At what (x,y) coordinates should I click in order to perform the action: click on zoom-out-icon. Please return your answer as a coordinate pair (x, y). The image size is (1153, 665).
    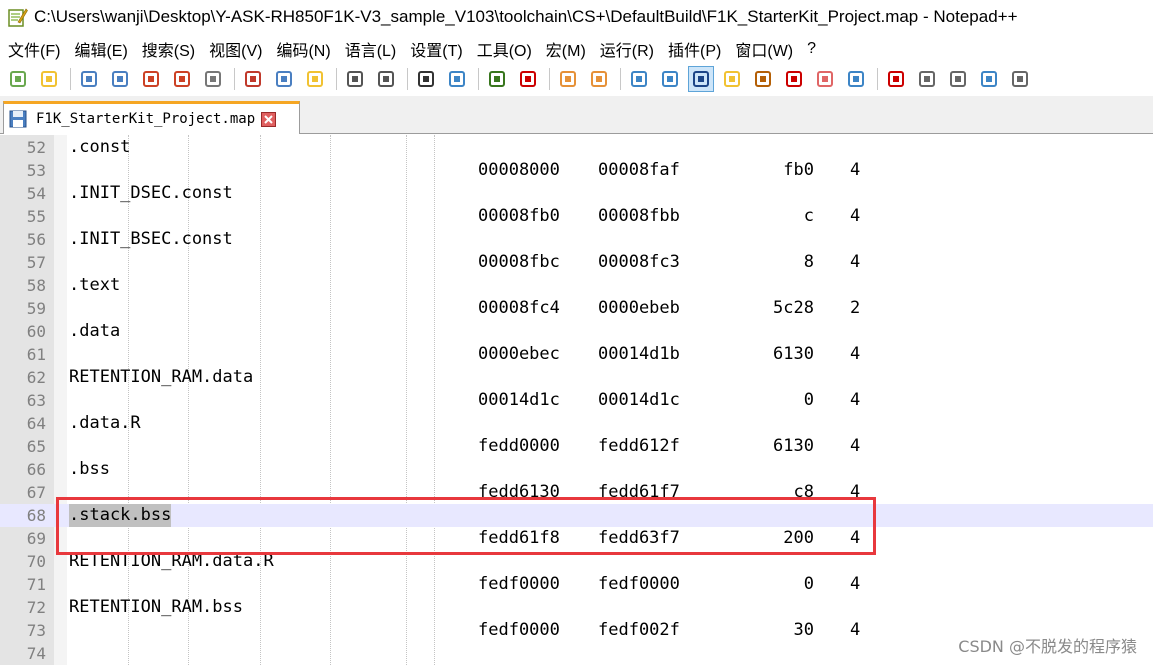
    Looking at the image, I should click on (528, 79).